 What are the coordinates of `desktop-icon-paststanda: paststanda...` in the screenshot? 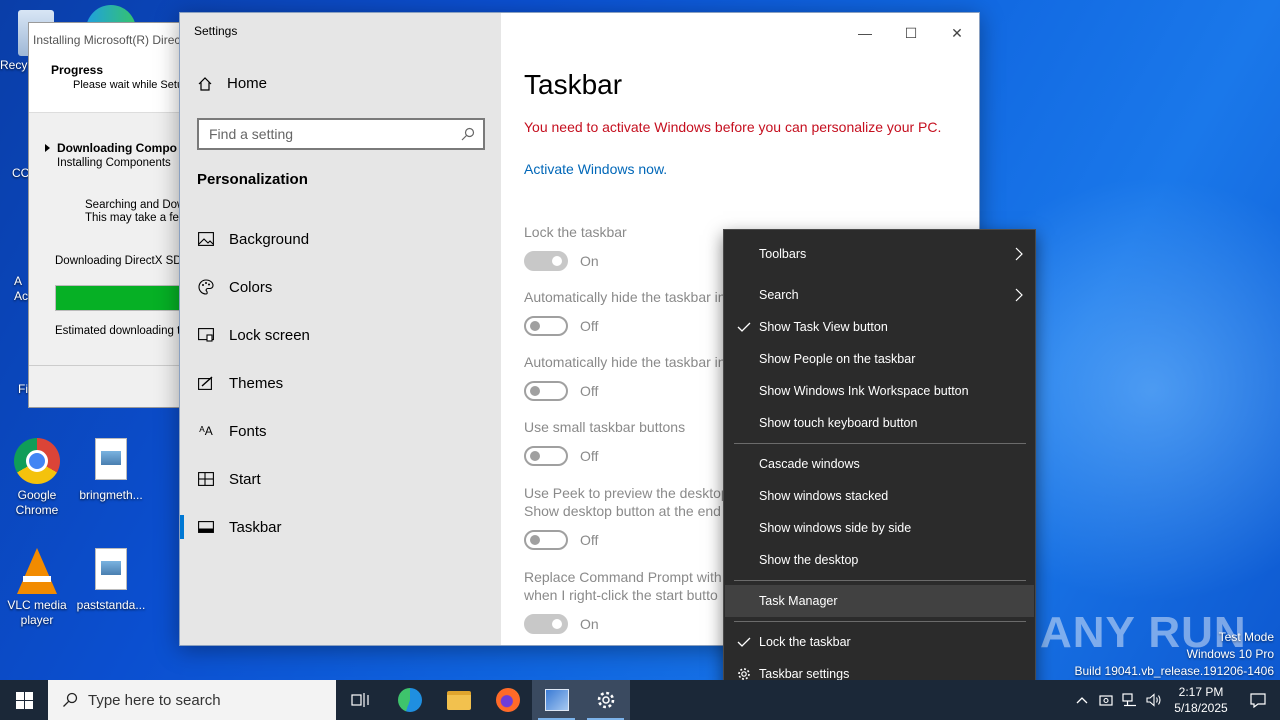 It's located at (111, 580).